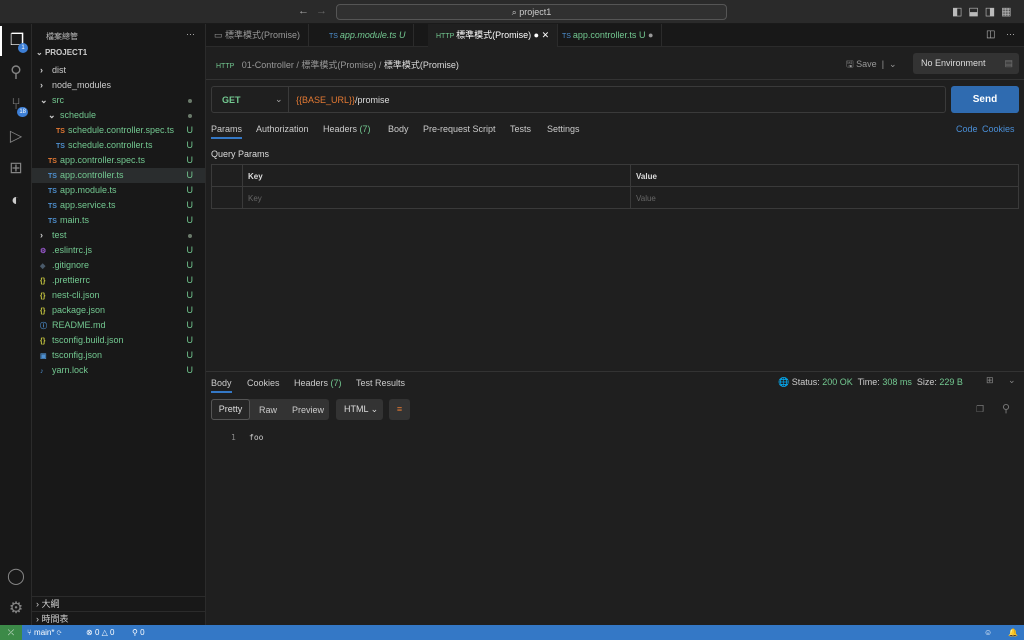 This screenshot has width=1024, height=640. What do you see at coordinates (615, 371) in the screenshot?
I see `panel-divider` at bounding box center [615, 371].